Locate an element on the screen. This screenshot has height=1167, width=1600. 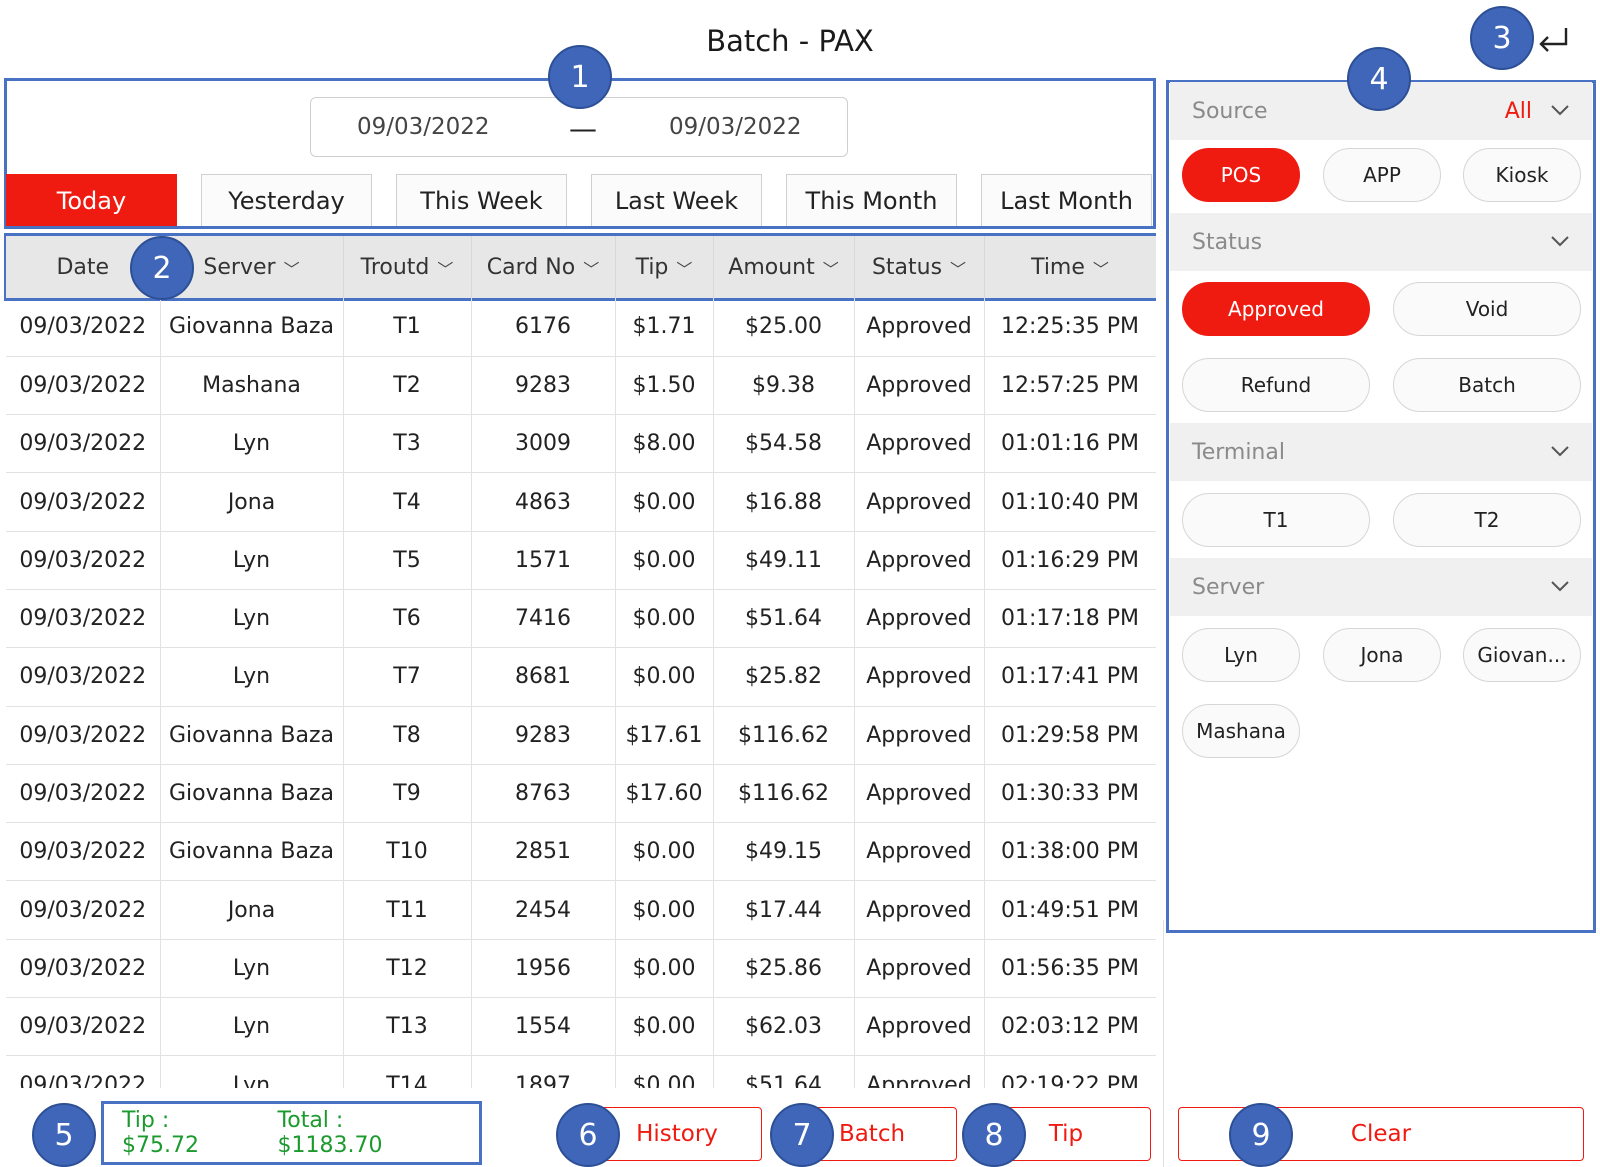
cell-card-no: 1554 is located at coordinates (543, 1027).